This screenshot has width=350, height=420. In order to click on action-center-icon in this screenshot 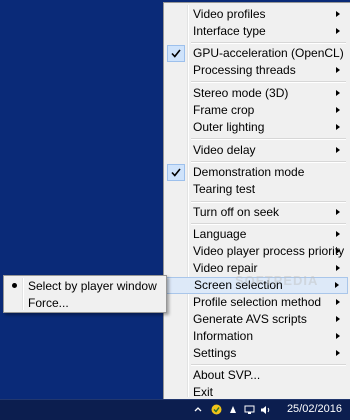, I will do `click(233, 409)`.